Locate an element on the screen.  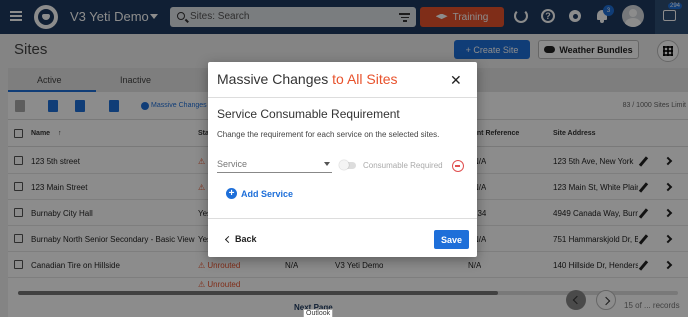
dialog-title-accent: to All Sites is located at coordinates (365, 79).